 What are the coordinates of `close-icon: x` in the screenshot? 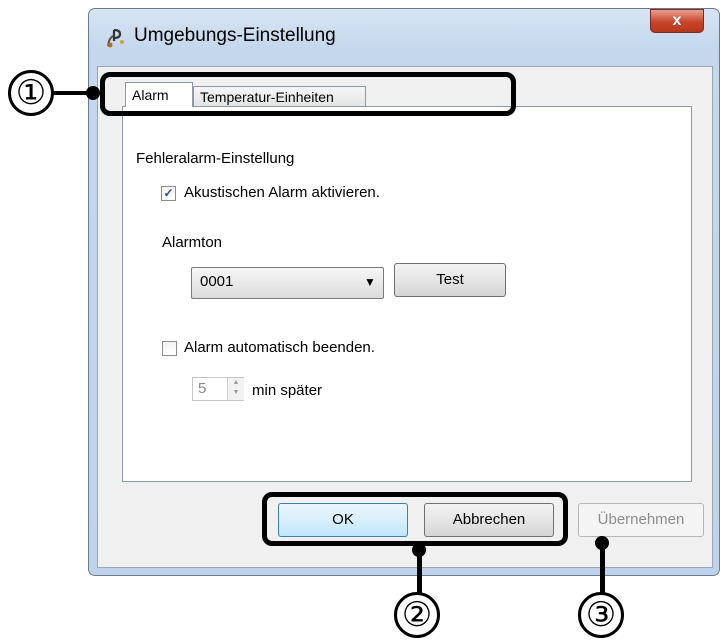 It's located at (677, 20).